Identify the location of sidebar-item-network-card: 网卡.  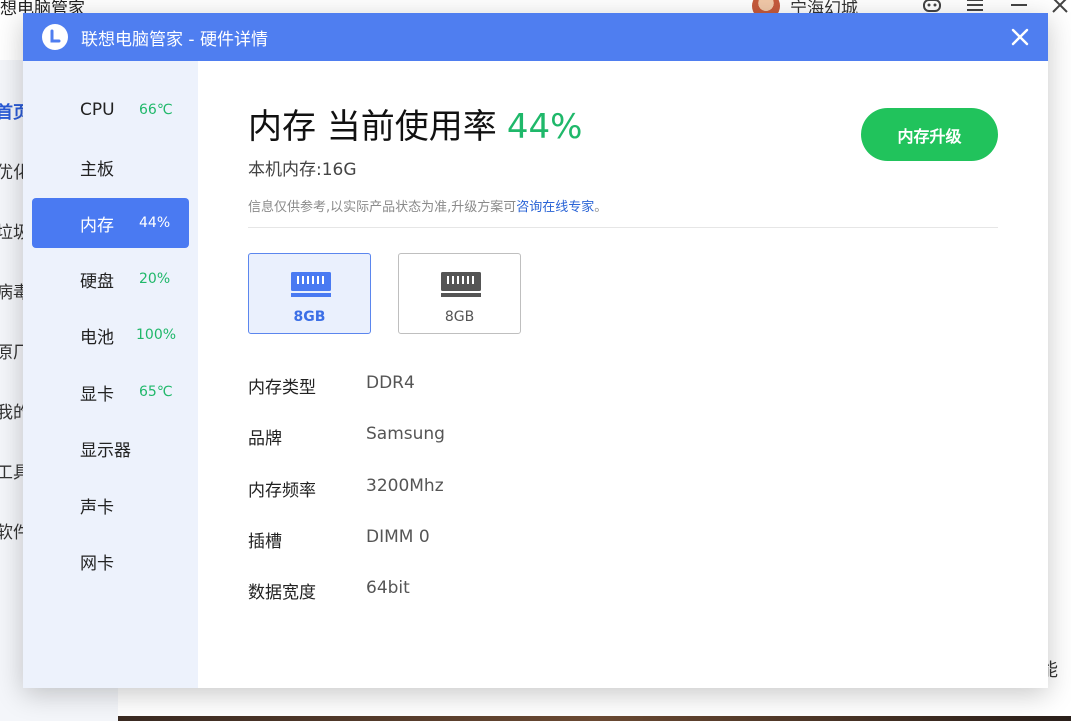
(110, 561).